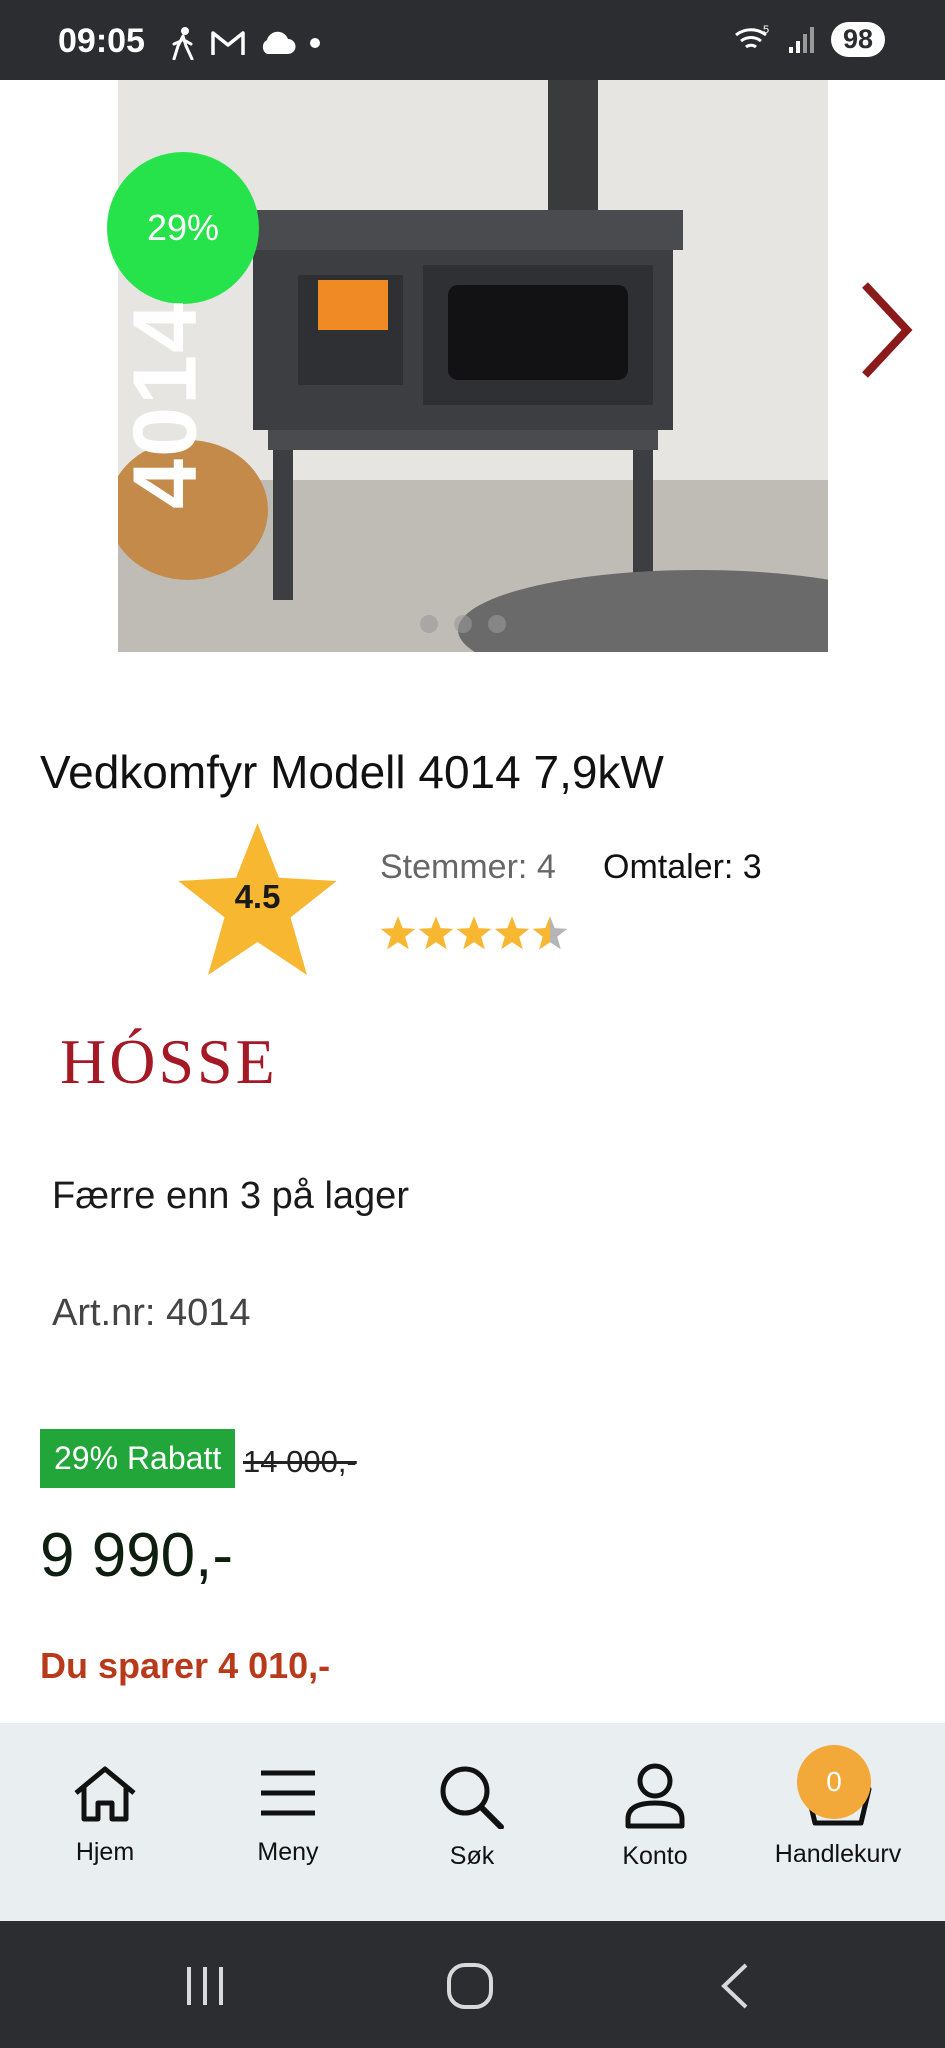  What do you see at coordinates (185, 1665) in the screenshot?
I see `savings-text: Du sparer 4 010,-` at bounding box center [185, 1665].